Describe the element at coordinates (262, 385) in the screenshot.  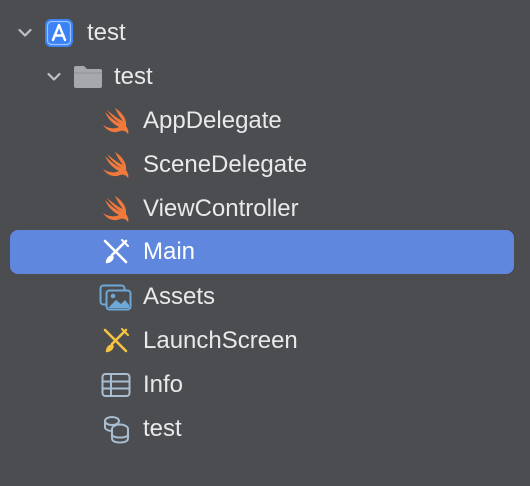
I see `tree-row-file: Info` at that location.